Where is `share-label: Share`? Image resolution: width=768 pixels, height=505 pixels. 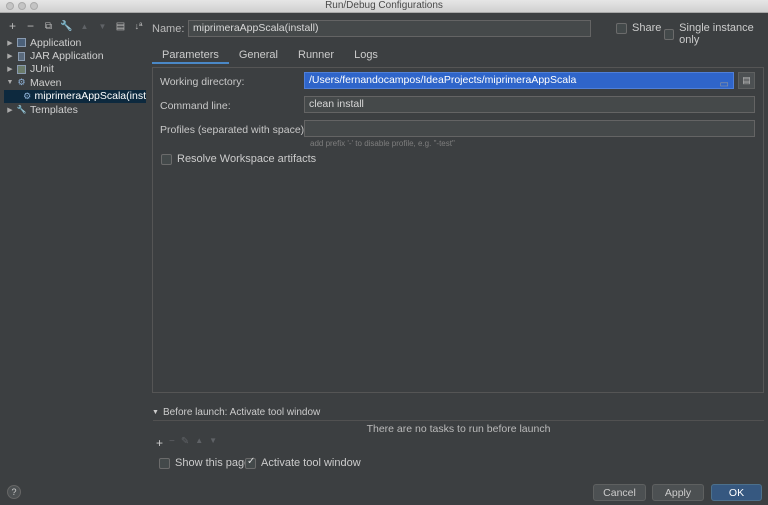
share-label: Share is located at coordinates (647, 28).